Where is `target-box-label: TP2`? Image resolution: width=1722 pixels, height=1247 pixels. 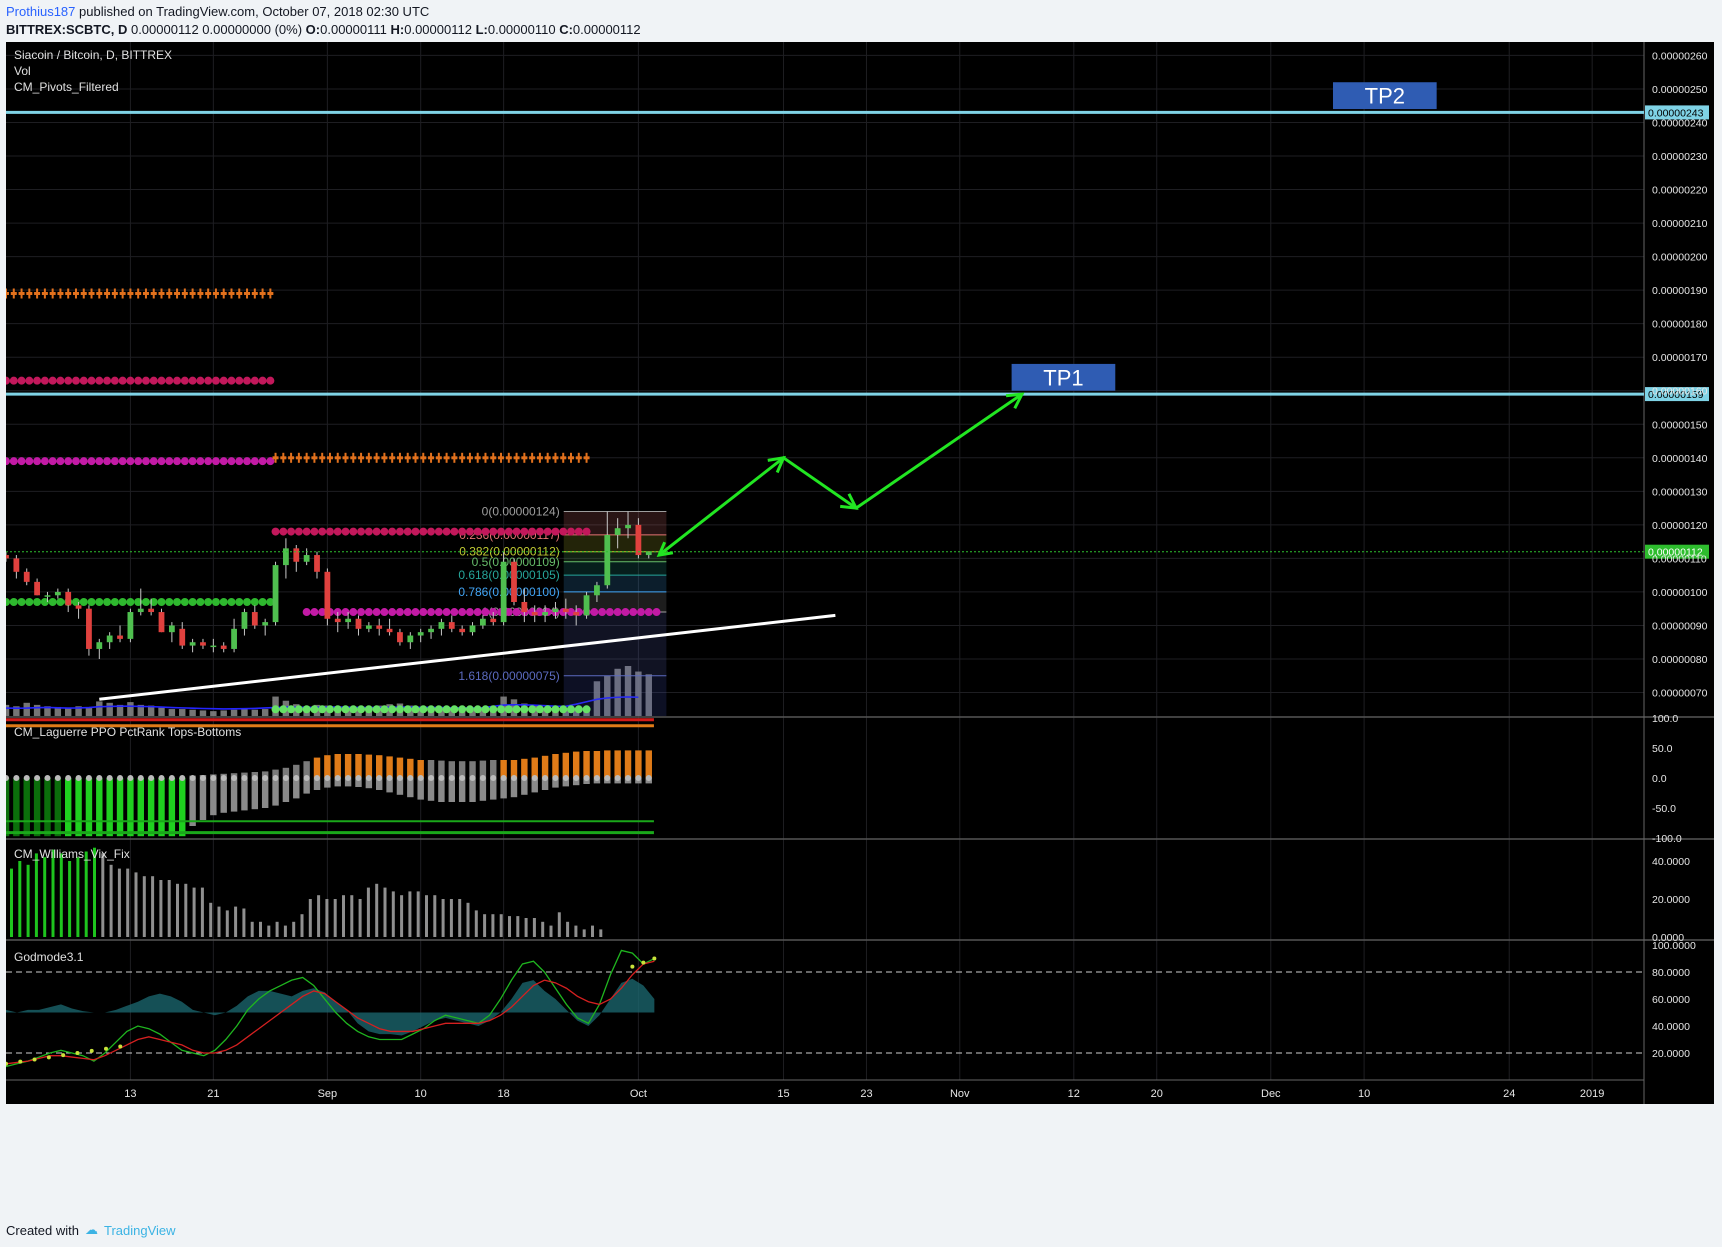
target-box-label: TP2 is located at coordinates (1385, 96).